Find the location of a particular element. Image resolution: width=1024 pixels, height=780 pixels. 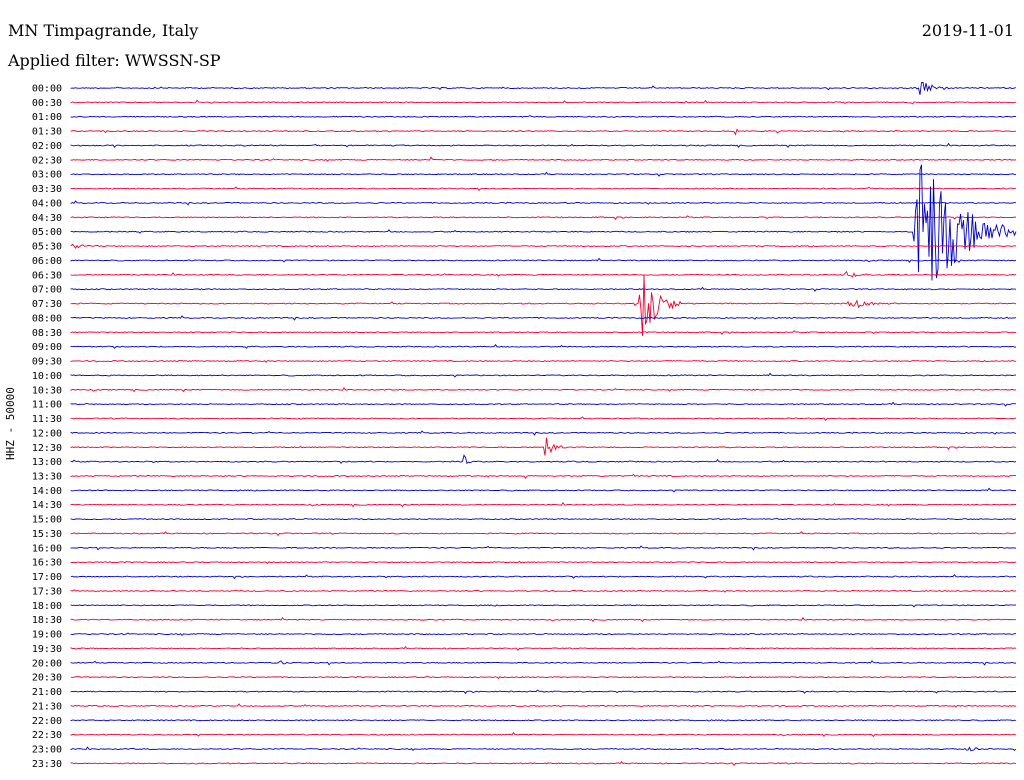

row-time-label: 18:30 is located at coordinates (47, 620).